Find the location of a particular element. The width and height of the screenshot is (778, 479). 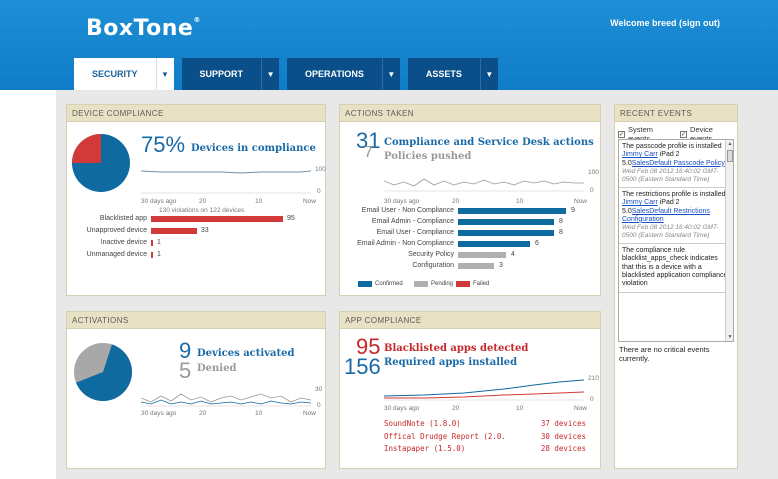

y-tick-0: 0 is located at coordinates (319, 405).